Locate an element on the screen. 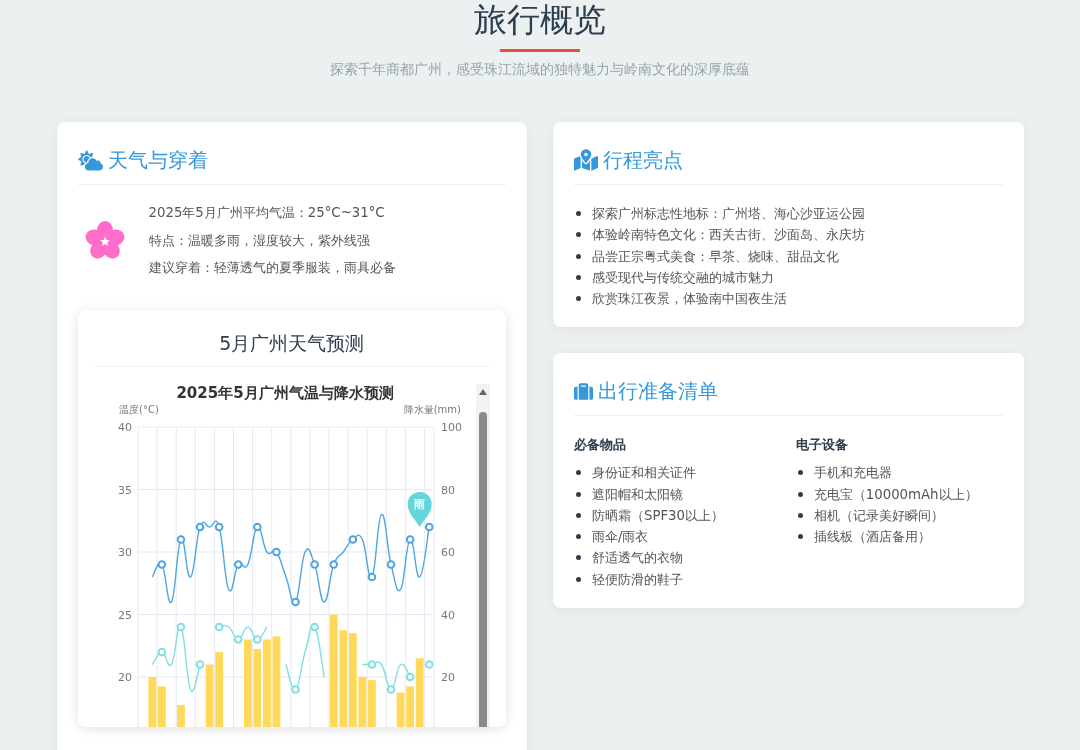 This screenshot has width=1080, height=750. chart-title: 2025年5月广州气温与降水预测 is located at coordinates (284, 393).